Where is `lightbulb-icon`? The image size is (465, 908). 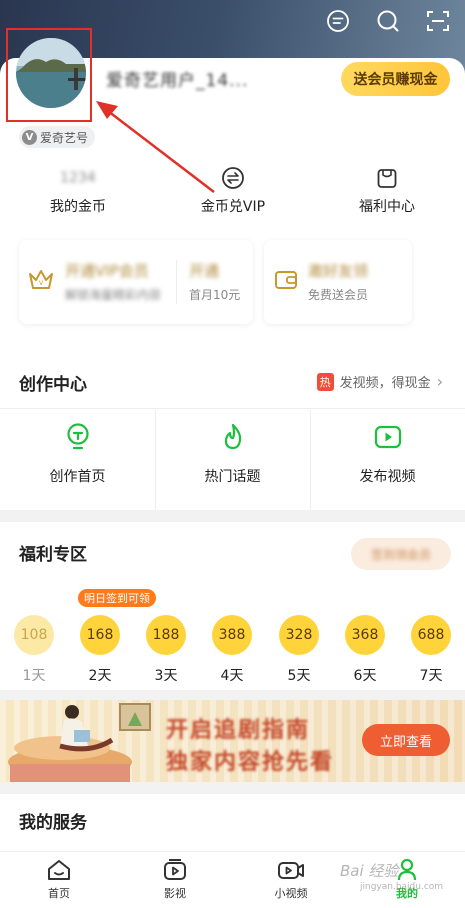
lightbulb-icon is located at coordinates (77, 436).